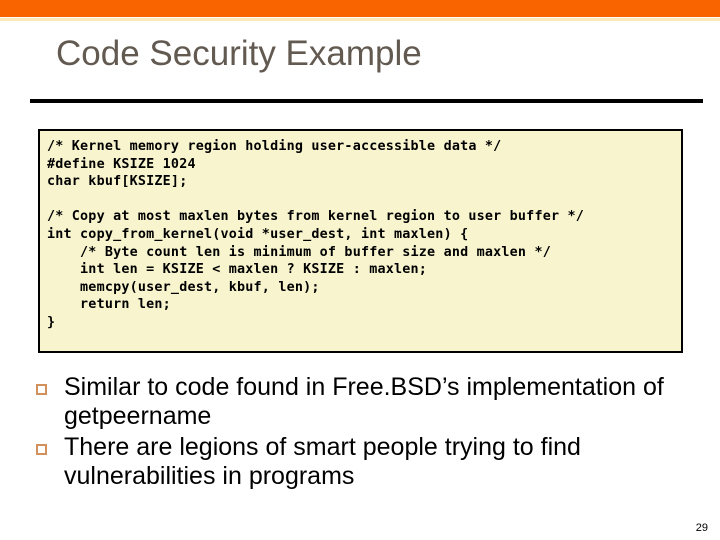 This screenshot has width=720, height=540. Describe the element at coordinates (360, 19) in the screenshot. I see `slide-top-accent-underline` at that location.